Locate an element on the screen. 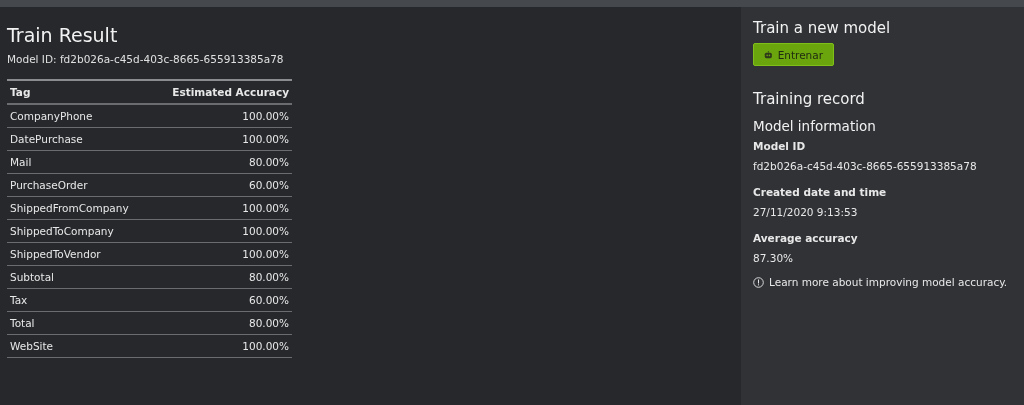  field-label: Model ID is located at coordinates (780, 146).